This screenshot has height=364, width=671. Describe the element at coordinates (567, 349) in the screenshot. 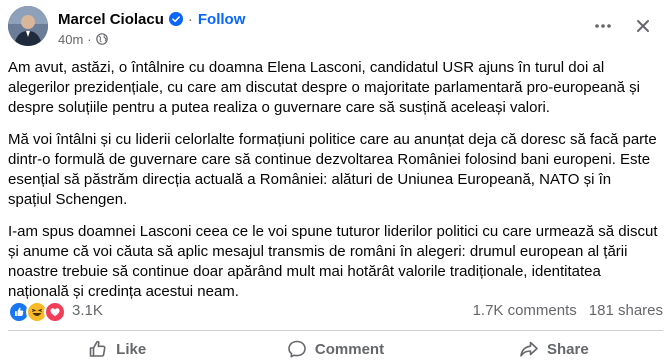

I see `share-label: Share` at that location.